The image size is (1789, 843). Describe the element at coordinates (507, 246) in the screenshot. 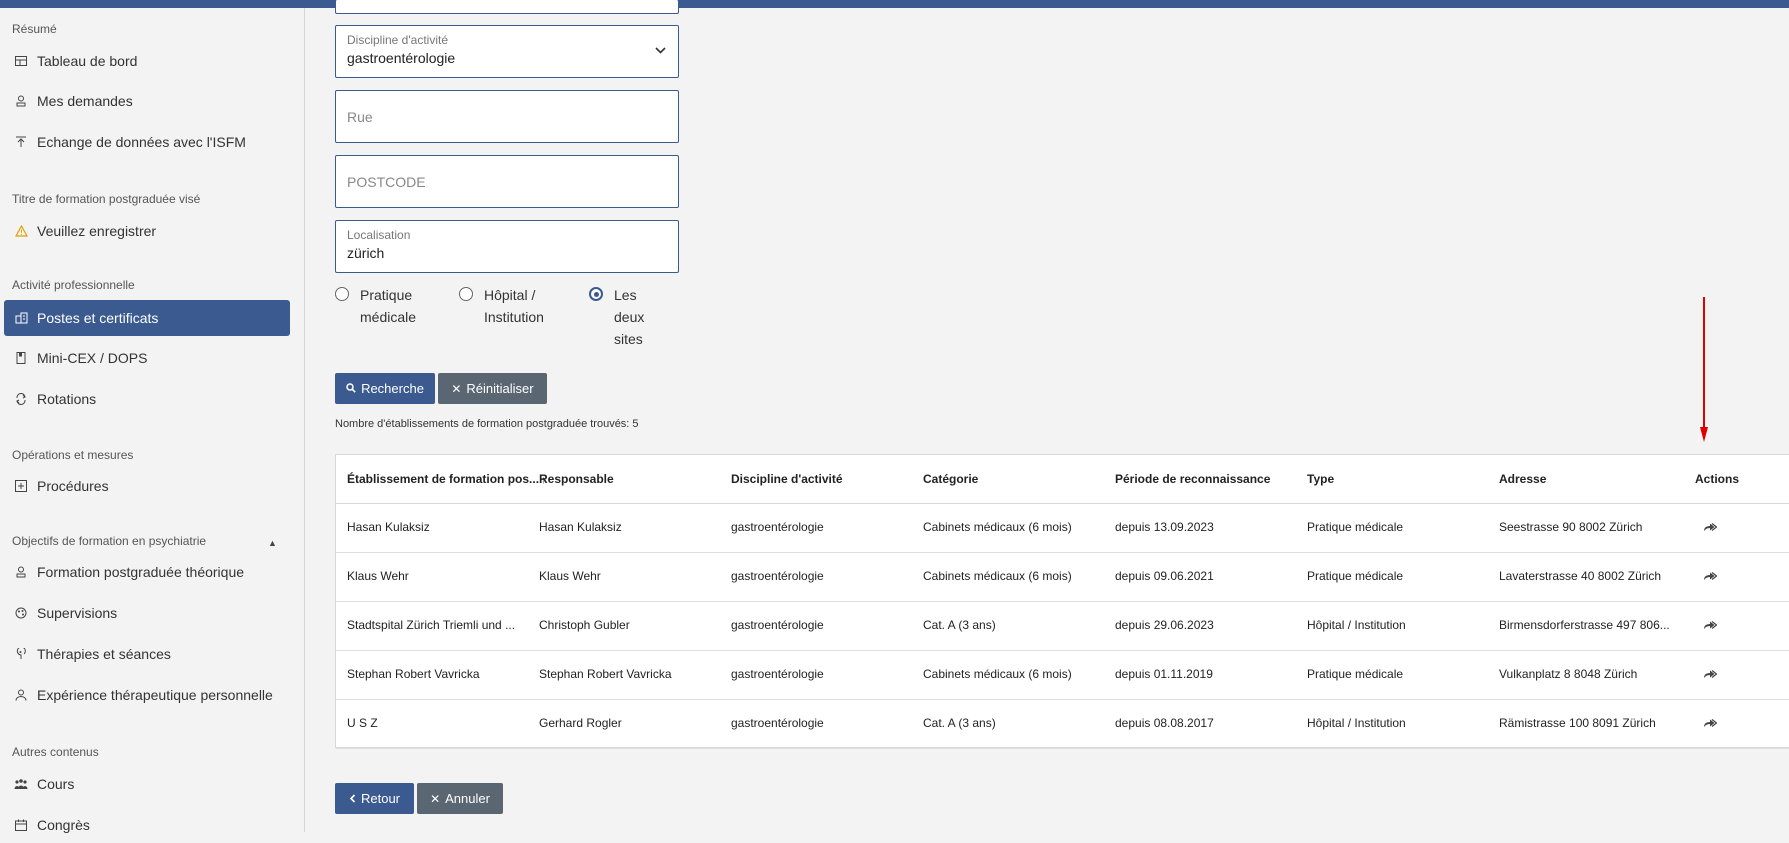

I see `location-input: Localisation zürich` at that location.